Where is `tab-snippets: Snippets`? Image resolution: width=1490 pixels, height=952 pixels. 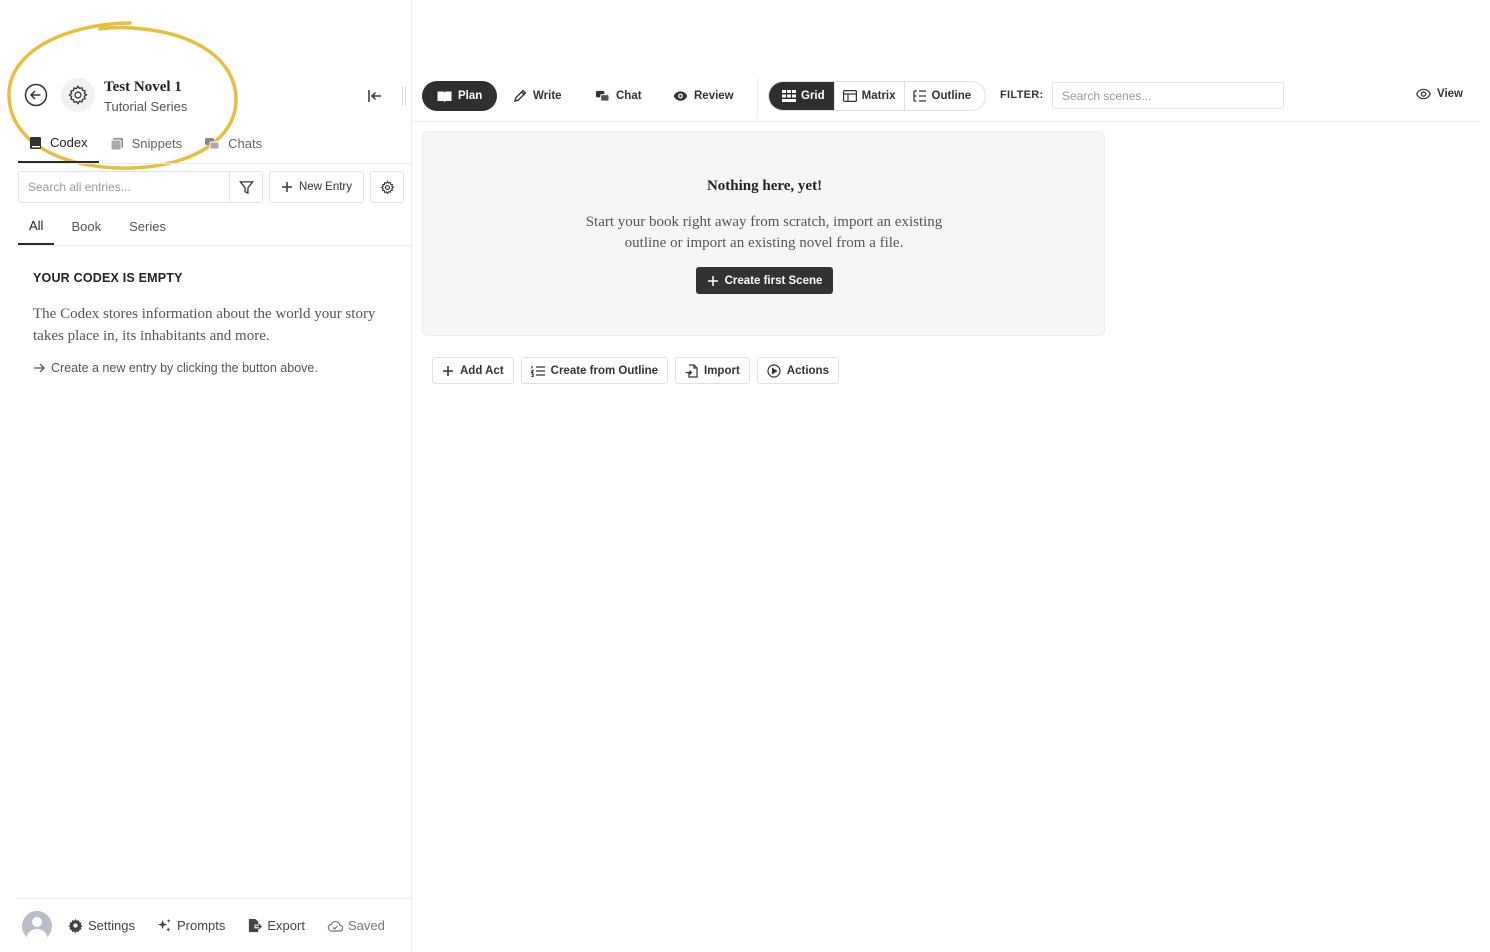 tab-snippets: Snippets is located at coordinates (146, 143).